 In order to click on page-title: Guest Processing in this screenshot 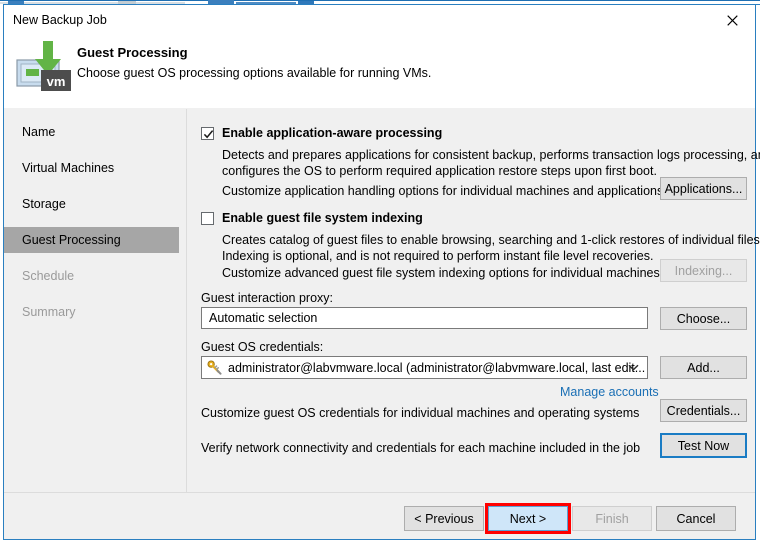, I will do `click(132, 52)`.